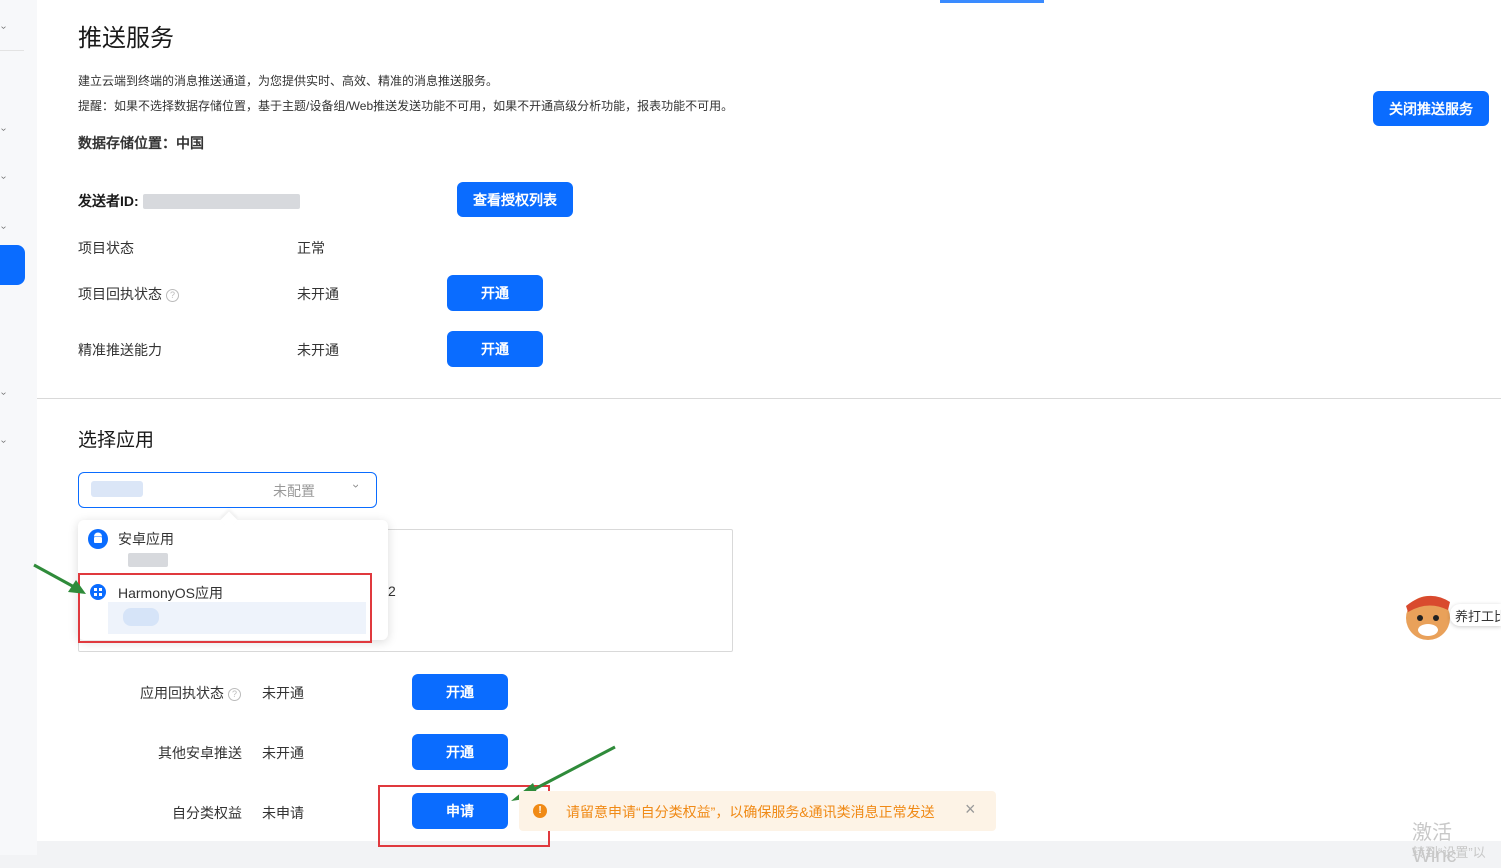 The height and width of the screenshot is (868, 1501). Describe the element at coordinates (1428, 617) in the screenshot. I see `mascot-icon` at that location.